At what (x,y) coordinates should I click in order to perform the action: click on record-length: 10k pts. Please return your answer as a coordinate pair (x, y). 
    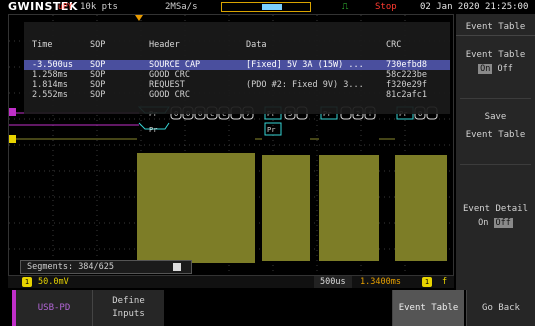
    Looking at the image, I should click on (99, 7).